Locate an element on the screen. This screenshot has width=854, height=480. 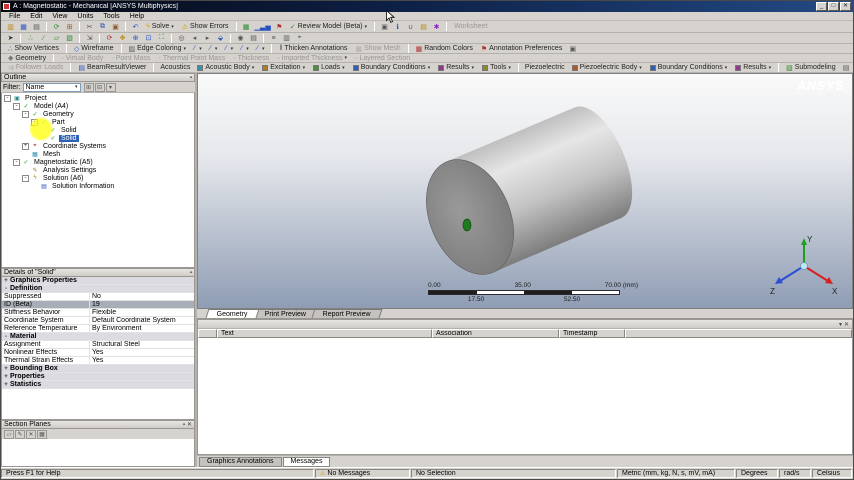
edge-medium-button: ∕ ▾ is located at coordinates (229, 48).